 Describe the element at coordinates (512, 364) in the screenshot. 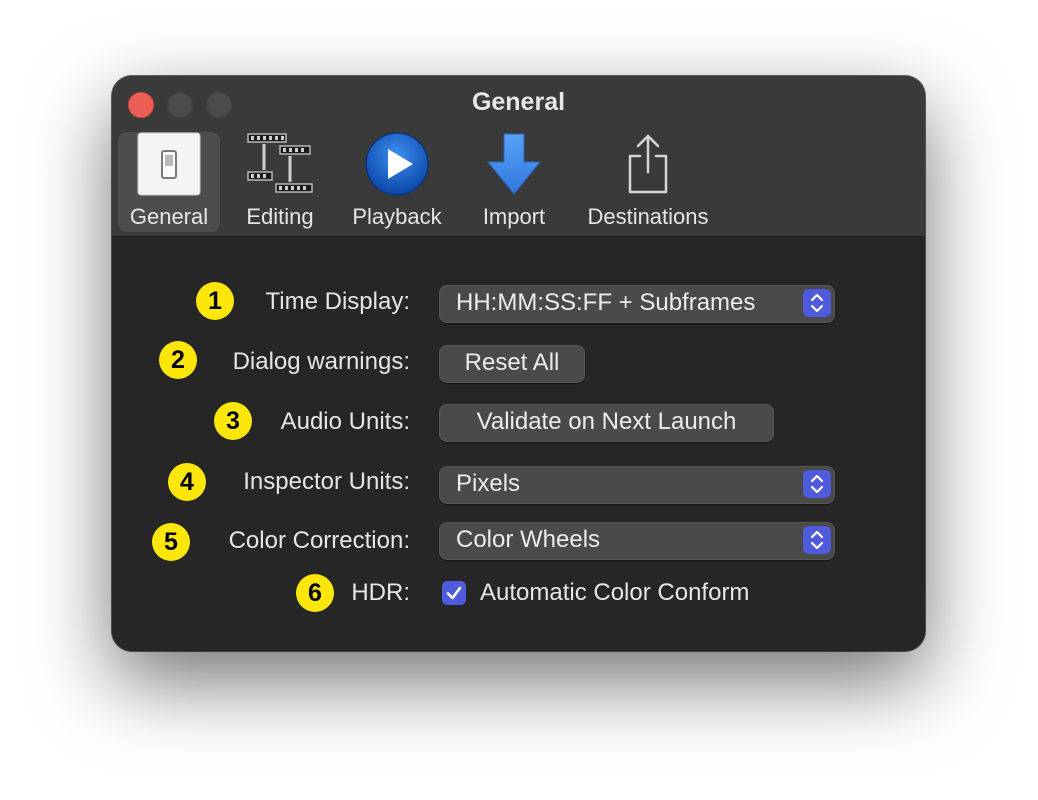

I see `reset-all-button: Reset All` at that location.